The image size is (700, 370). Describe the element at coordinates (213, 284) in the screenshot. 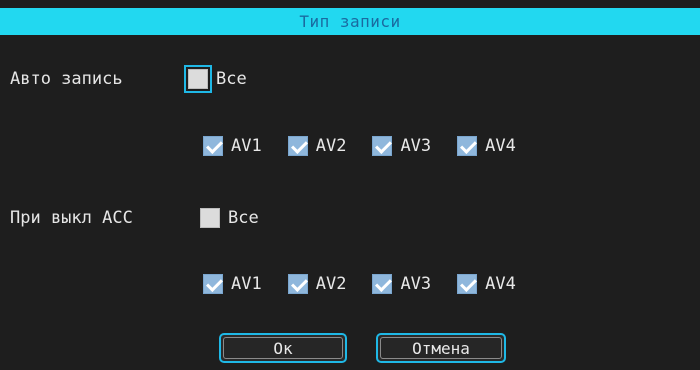

I see `acc-off-av1-checkbox` at that location.